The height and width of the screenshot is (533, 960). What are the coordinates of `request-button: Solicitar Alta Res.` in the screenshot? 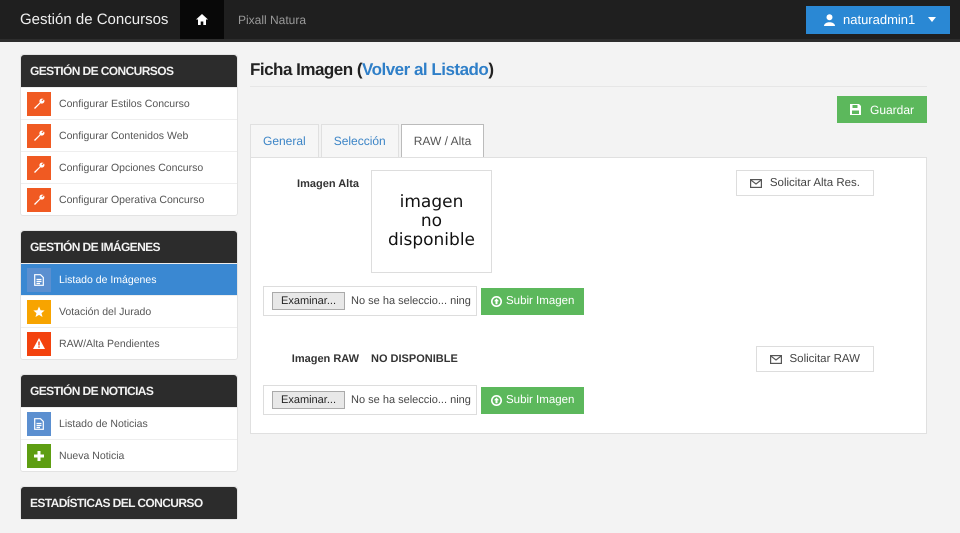 It's located at (805, 183).